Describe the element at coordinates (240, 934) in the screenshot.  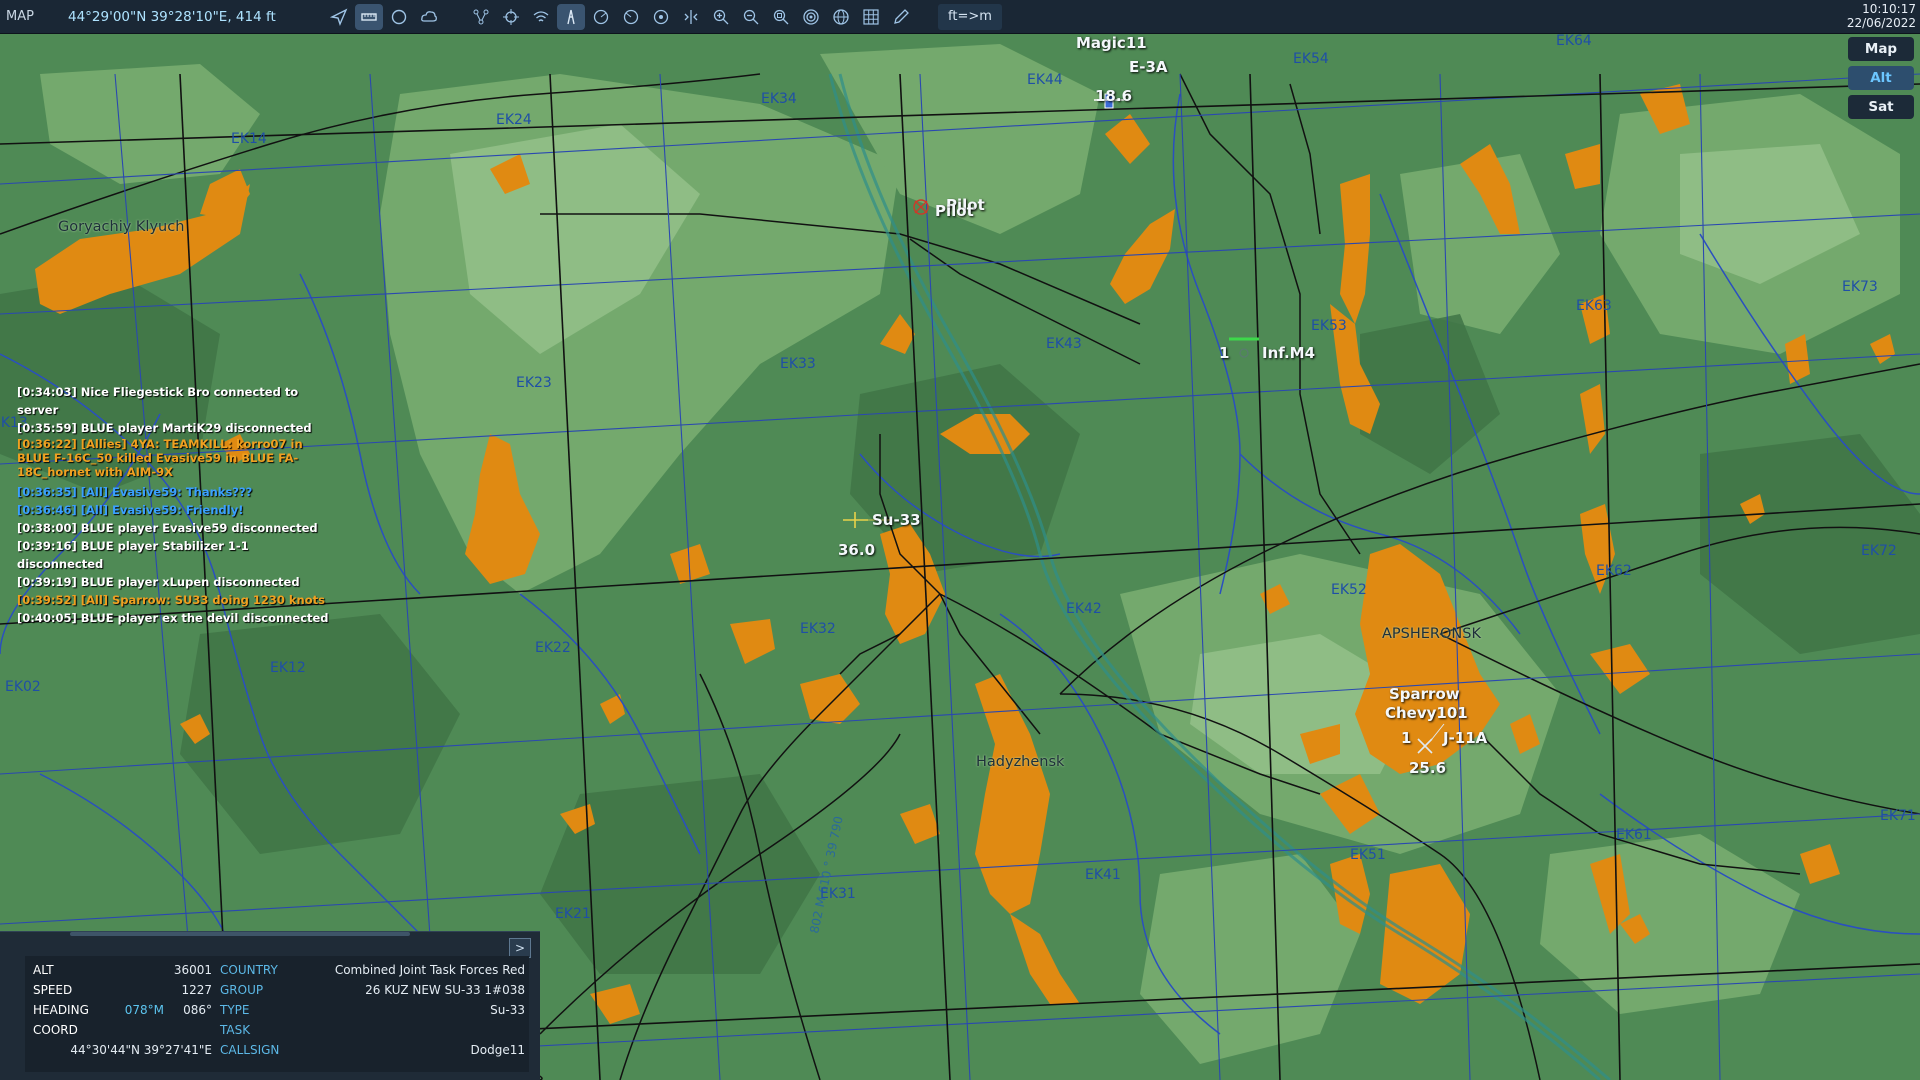
I see `panel-scrollbar` at that location.